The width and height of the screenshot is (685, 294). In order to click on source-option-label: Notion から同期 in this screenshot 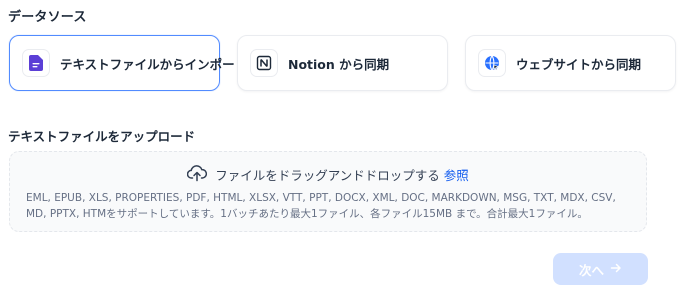, I will do `click(339, 64)`.